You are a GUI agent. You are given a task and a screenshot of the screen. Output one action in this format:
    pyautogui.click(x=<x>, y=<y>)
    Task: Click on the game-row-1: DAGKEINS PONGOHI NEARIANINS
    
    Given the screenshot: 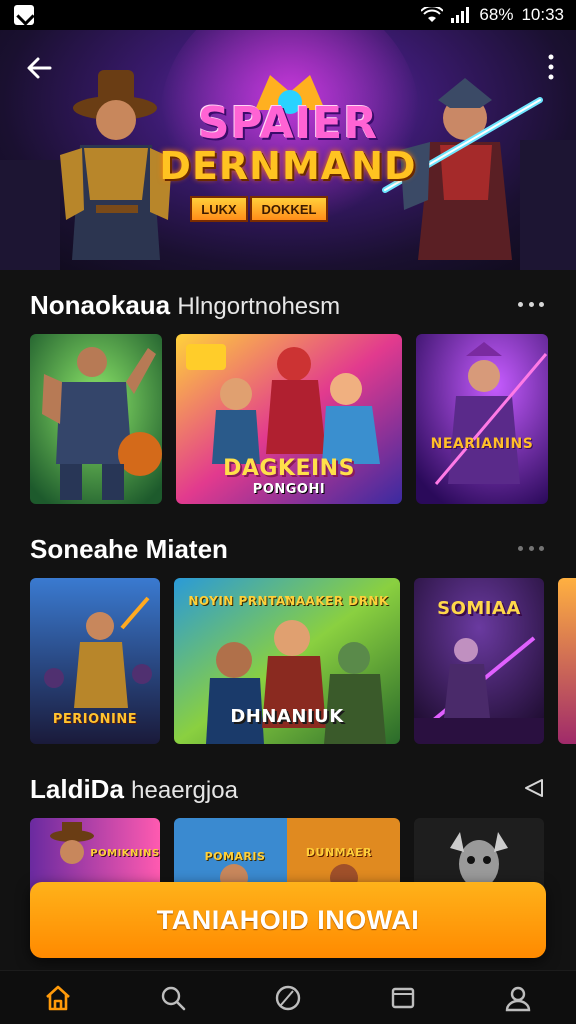 What is the action you would take?
    pyautogui.click(x=289, y=419)
    